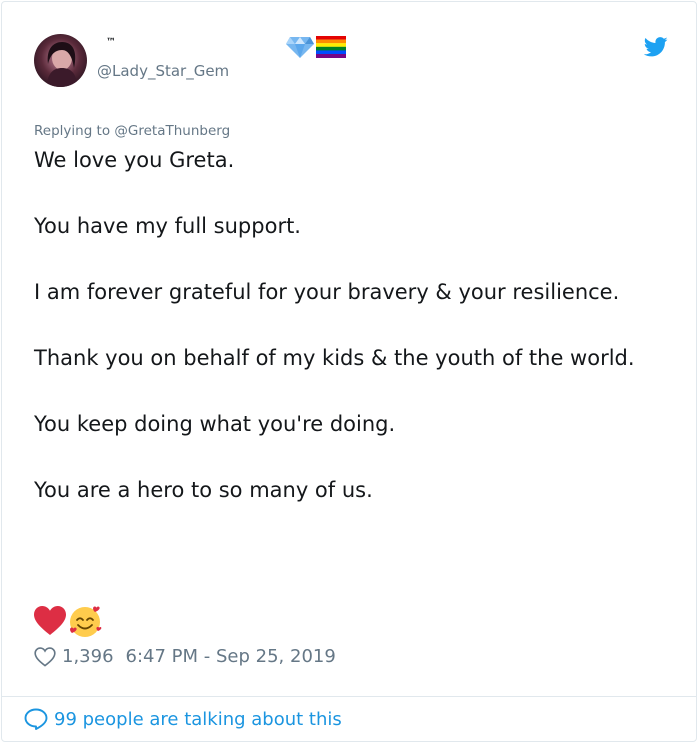 The width and height of the screenshot is (700, 745). Describe the element at coordinates (656, 47) in the screenshot. I see `twitter-bird-icon` at that location.